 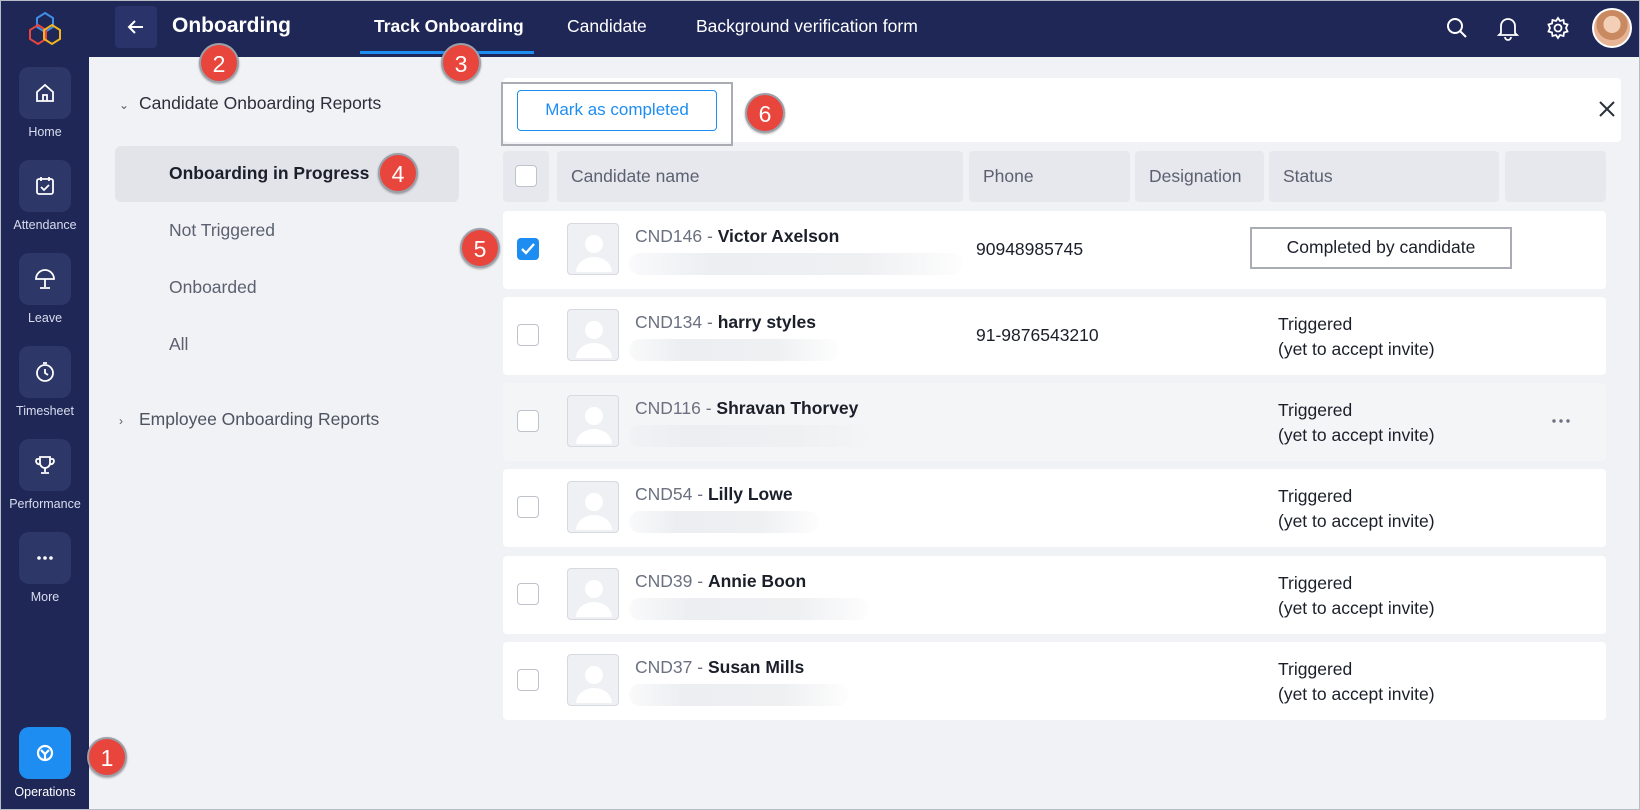 I want to click on home-icon, so click(x=45, y=93).